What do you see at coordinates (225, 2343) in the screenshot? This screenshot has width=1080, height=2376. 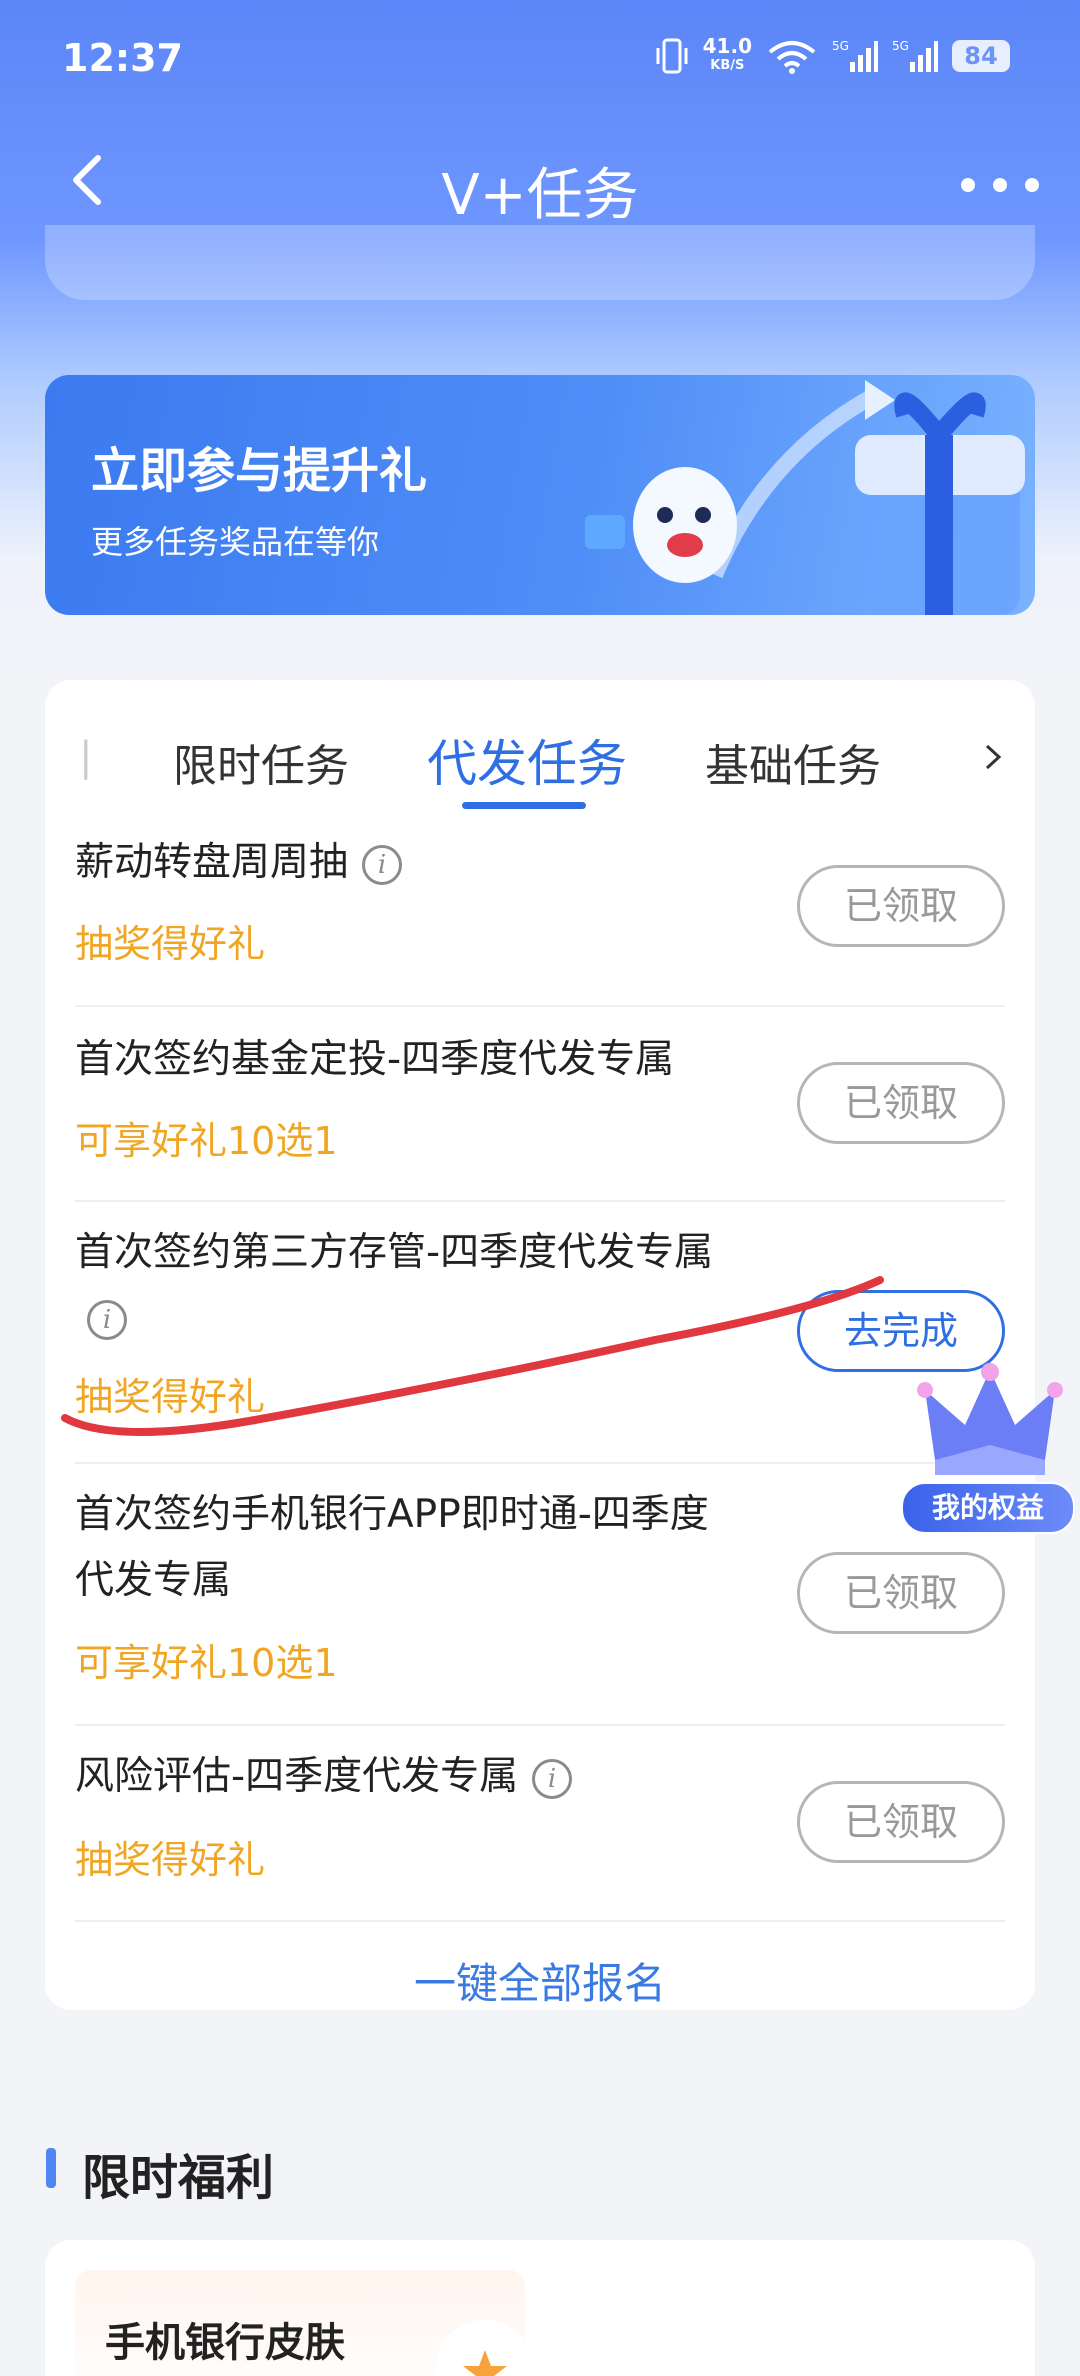 I see `benefit-name: 手机银行皮肤` at bounding box center [225, 2343].